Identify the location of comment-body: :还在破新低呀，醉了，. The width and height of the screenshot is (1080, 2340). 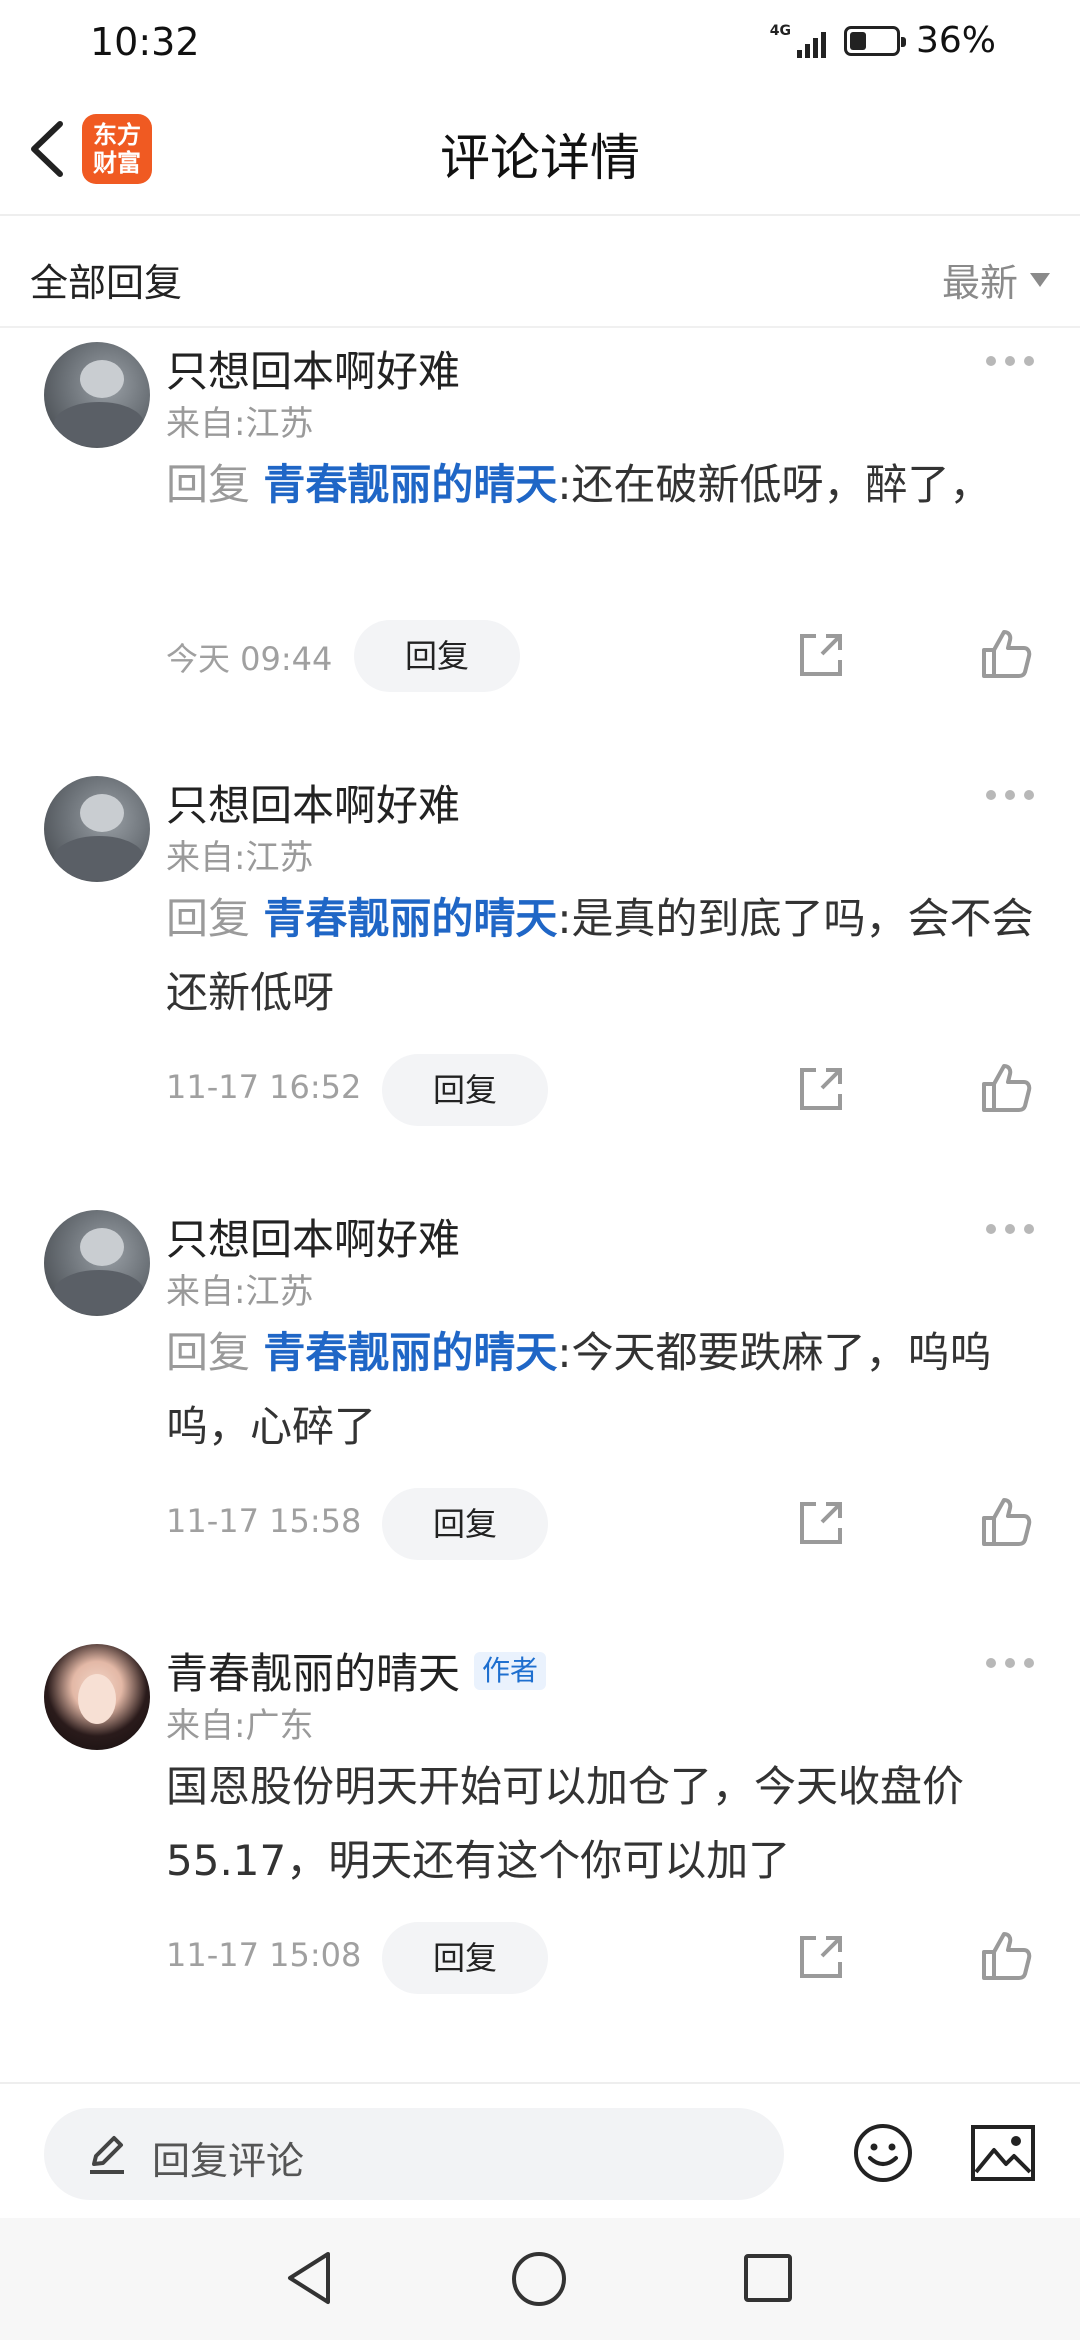
(774, 484).